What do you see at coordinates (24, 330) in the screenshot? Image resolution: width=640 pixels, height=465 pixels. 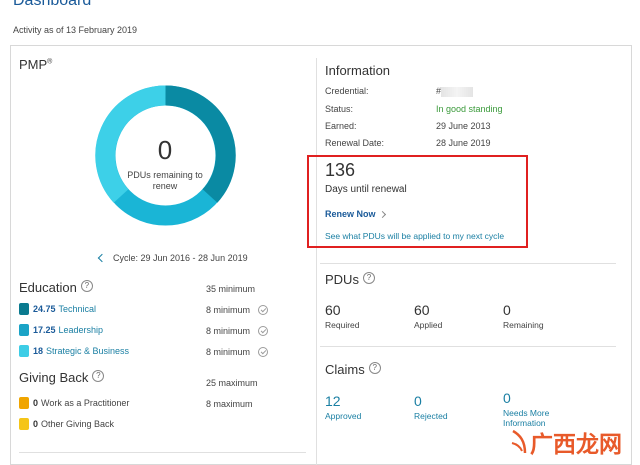 I see `leadership-swatch` at bounding box center [24, 330].